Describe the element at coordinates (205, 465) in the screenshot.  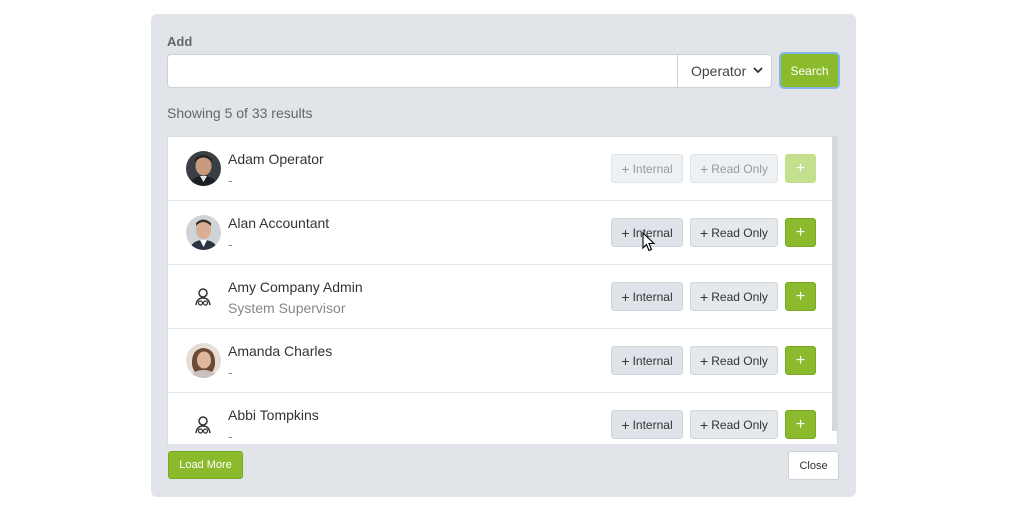
I see `load-more-button: Load More` at that location.